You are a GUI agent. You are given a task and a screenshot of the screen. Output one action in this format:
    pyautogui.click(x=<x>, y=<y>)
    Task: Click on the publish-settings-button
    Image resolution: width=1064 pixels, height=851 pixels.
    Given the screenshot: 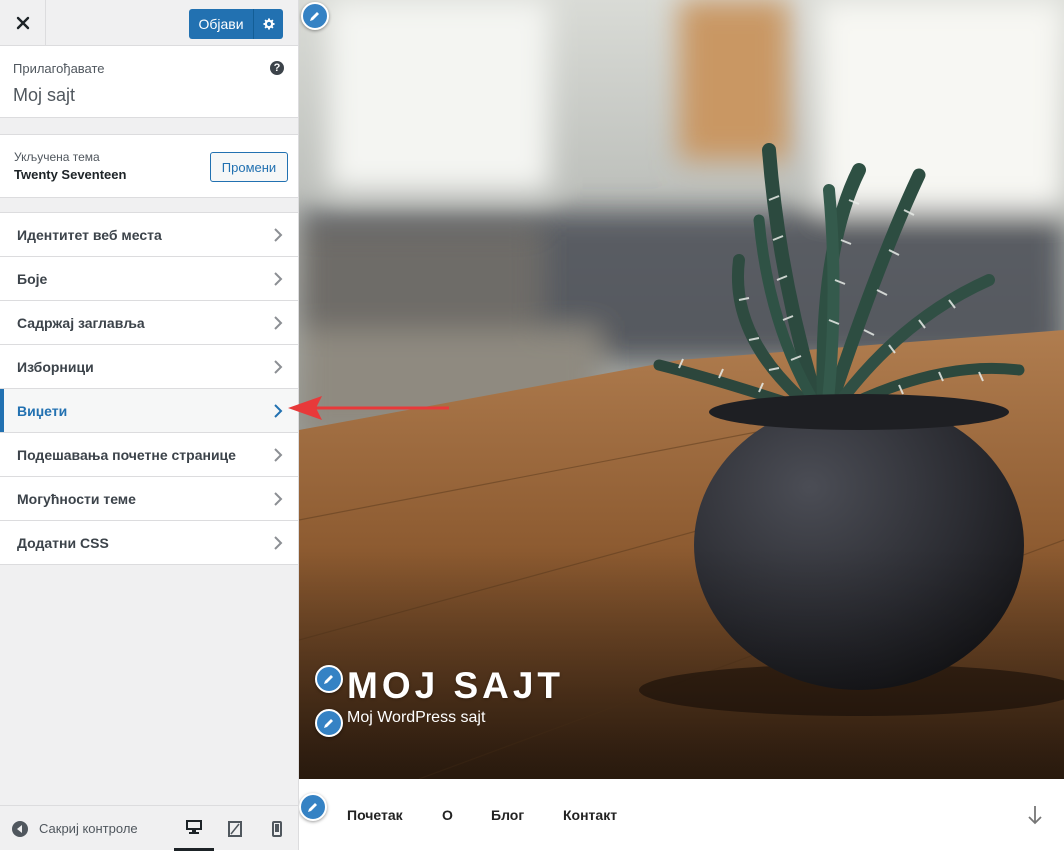 What is the action you would take?
    pyautogui.click(x=268, y=24)
    